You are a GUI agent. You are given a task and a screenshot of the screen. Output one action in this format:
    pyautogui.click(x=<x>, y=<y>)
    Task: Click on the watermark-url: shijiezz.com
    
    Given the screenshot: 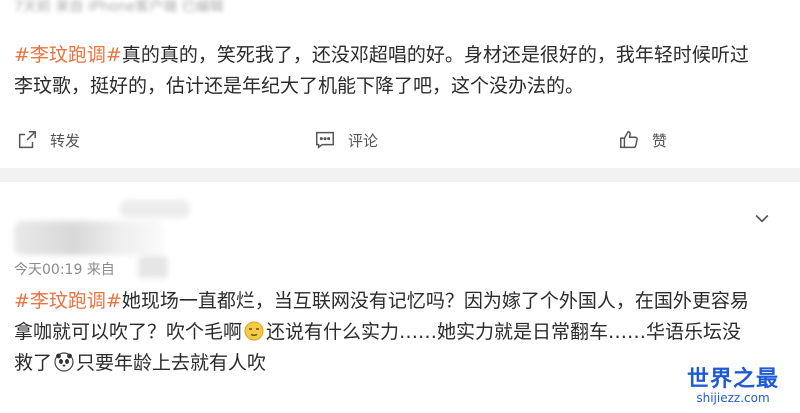 What is the action you would take?
    pyautogui.click(x=733, y=398)
    